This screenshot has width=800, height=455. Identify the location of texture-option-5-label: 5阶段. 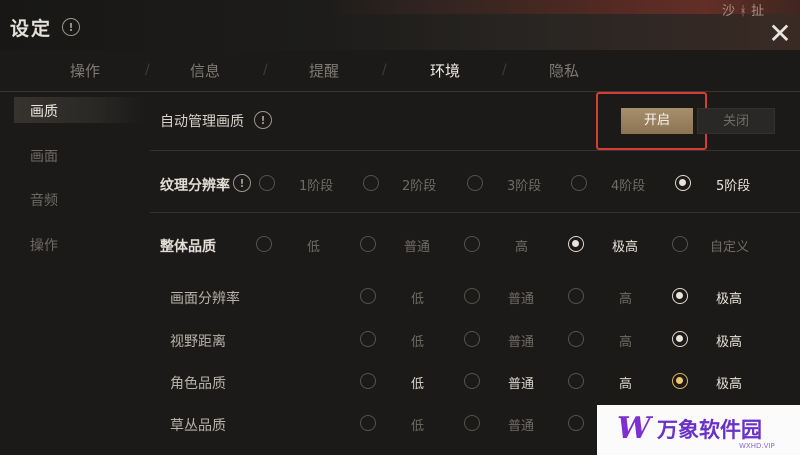
(733, 184).